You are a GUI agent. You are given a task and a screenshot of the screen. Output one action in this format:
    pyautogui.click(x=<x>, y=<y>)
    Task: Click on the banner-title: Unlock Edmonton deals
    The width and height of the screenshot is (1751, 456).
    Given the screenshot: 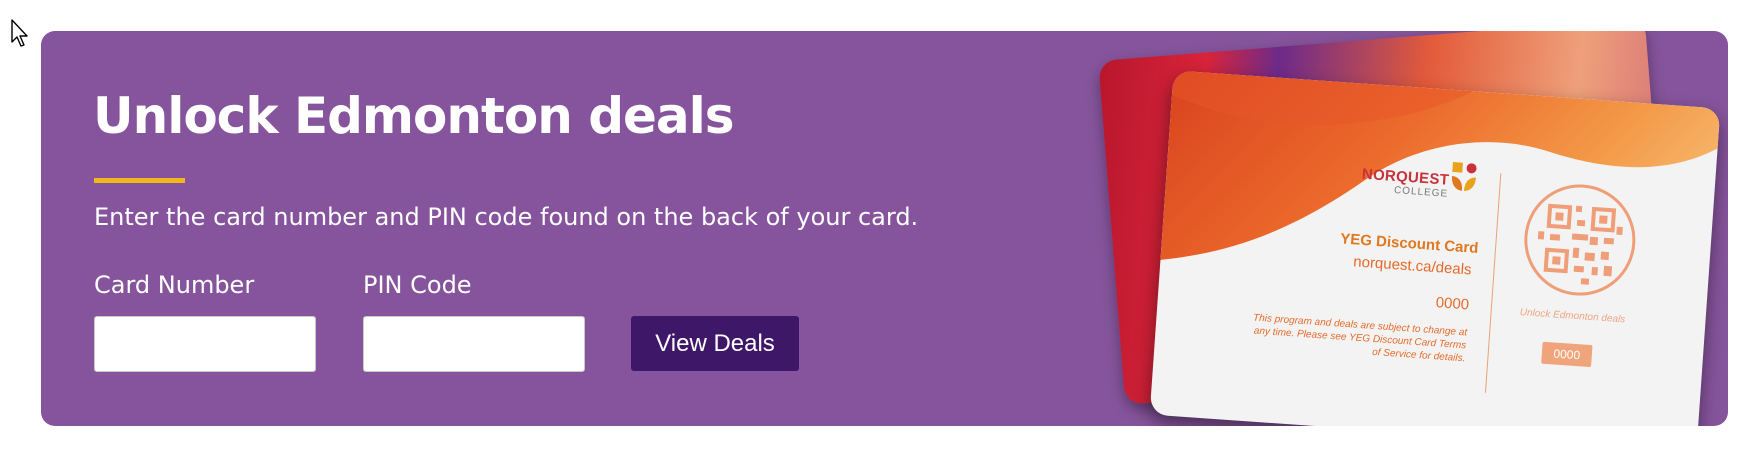 What is the action you would take?
    pyautogui.click(x=414, y=116)
    